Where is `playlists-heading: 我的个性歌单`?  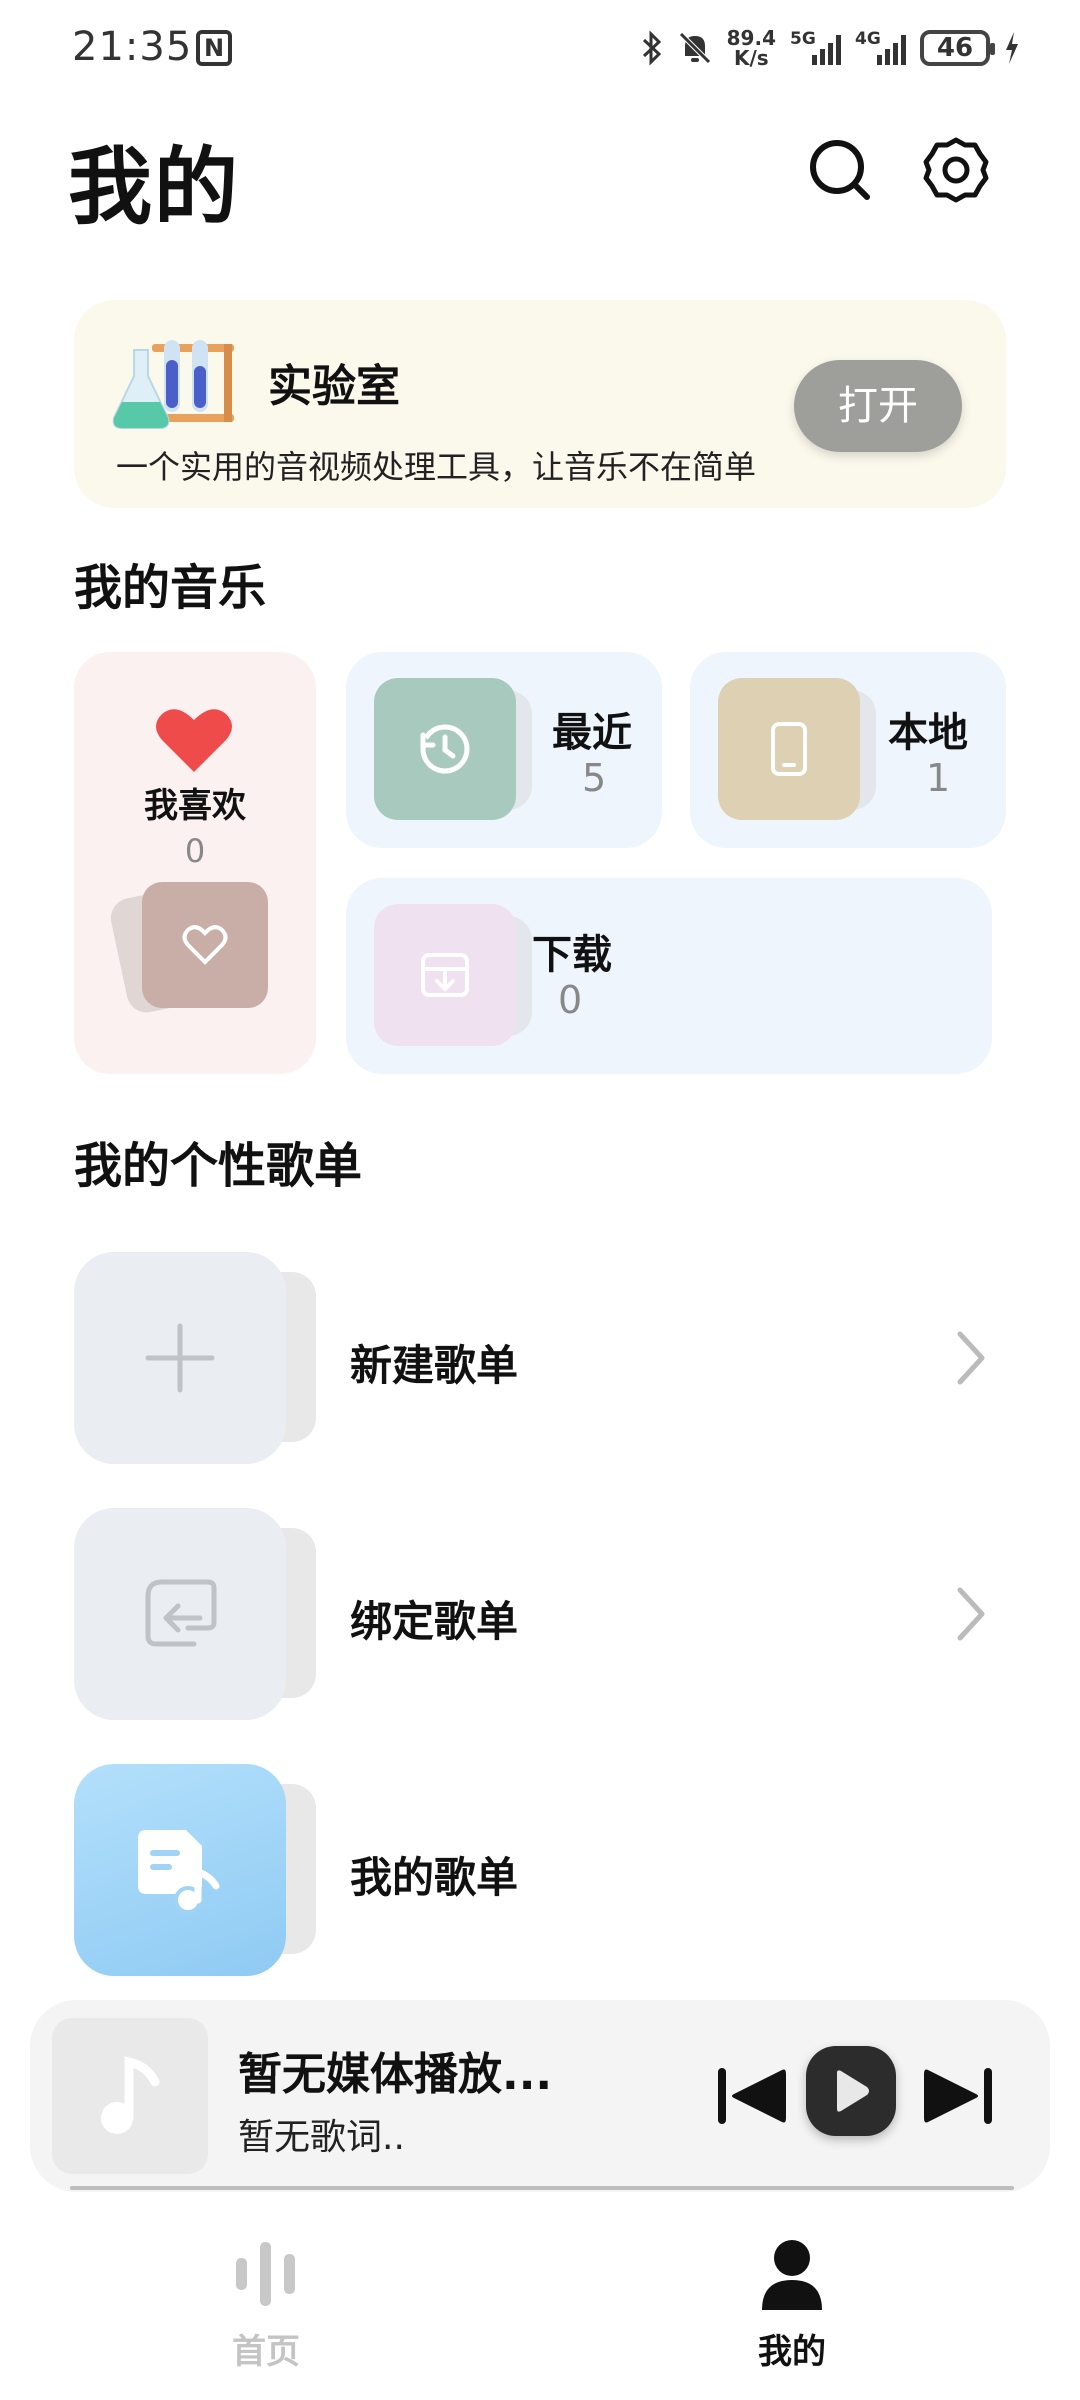 playlists-heading: 我的个性歌单 is located at coordinates (218, 1166).